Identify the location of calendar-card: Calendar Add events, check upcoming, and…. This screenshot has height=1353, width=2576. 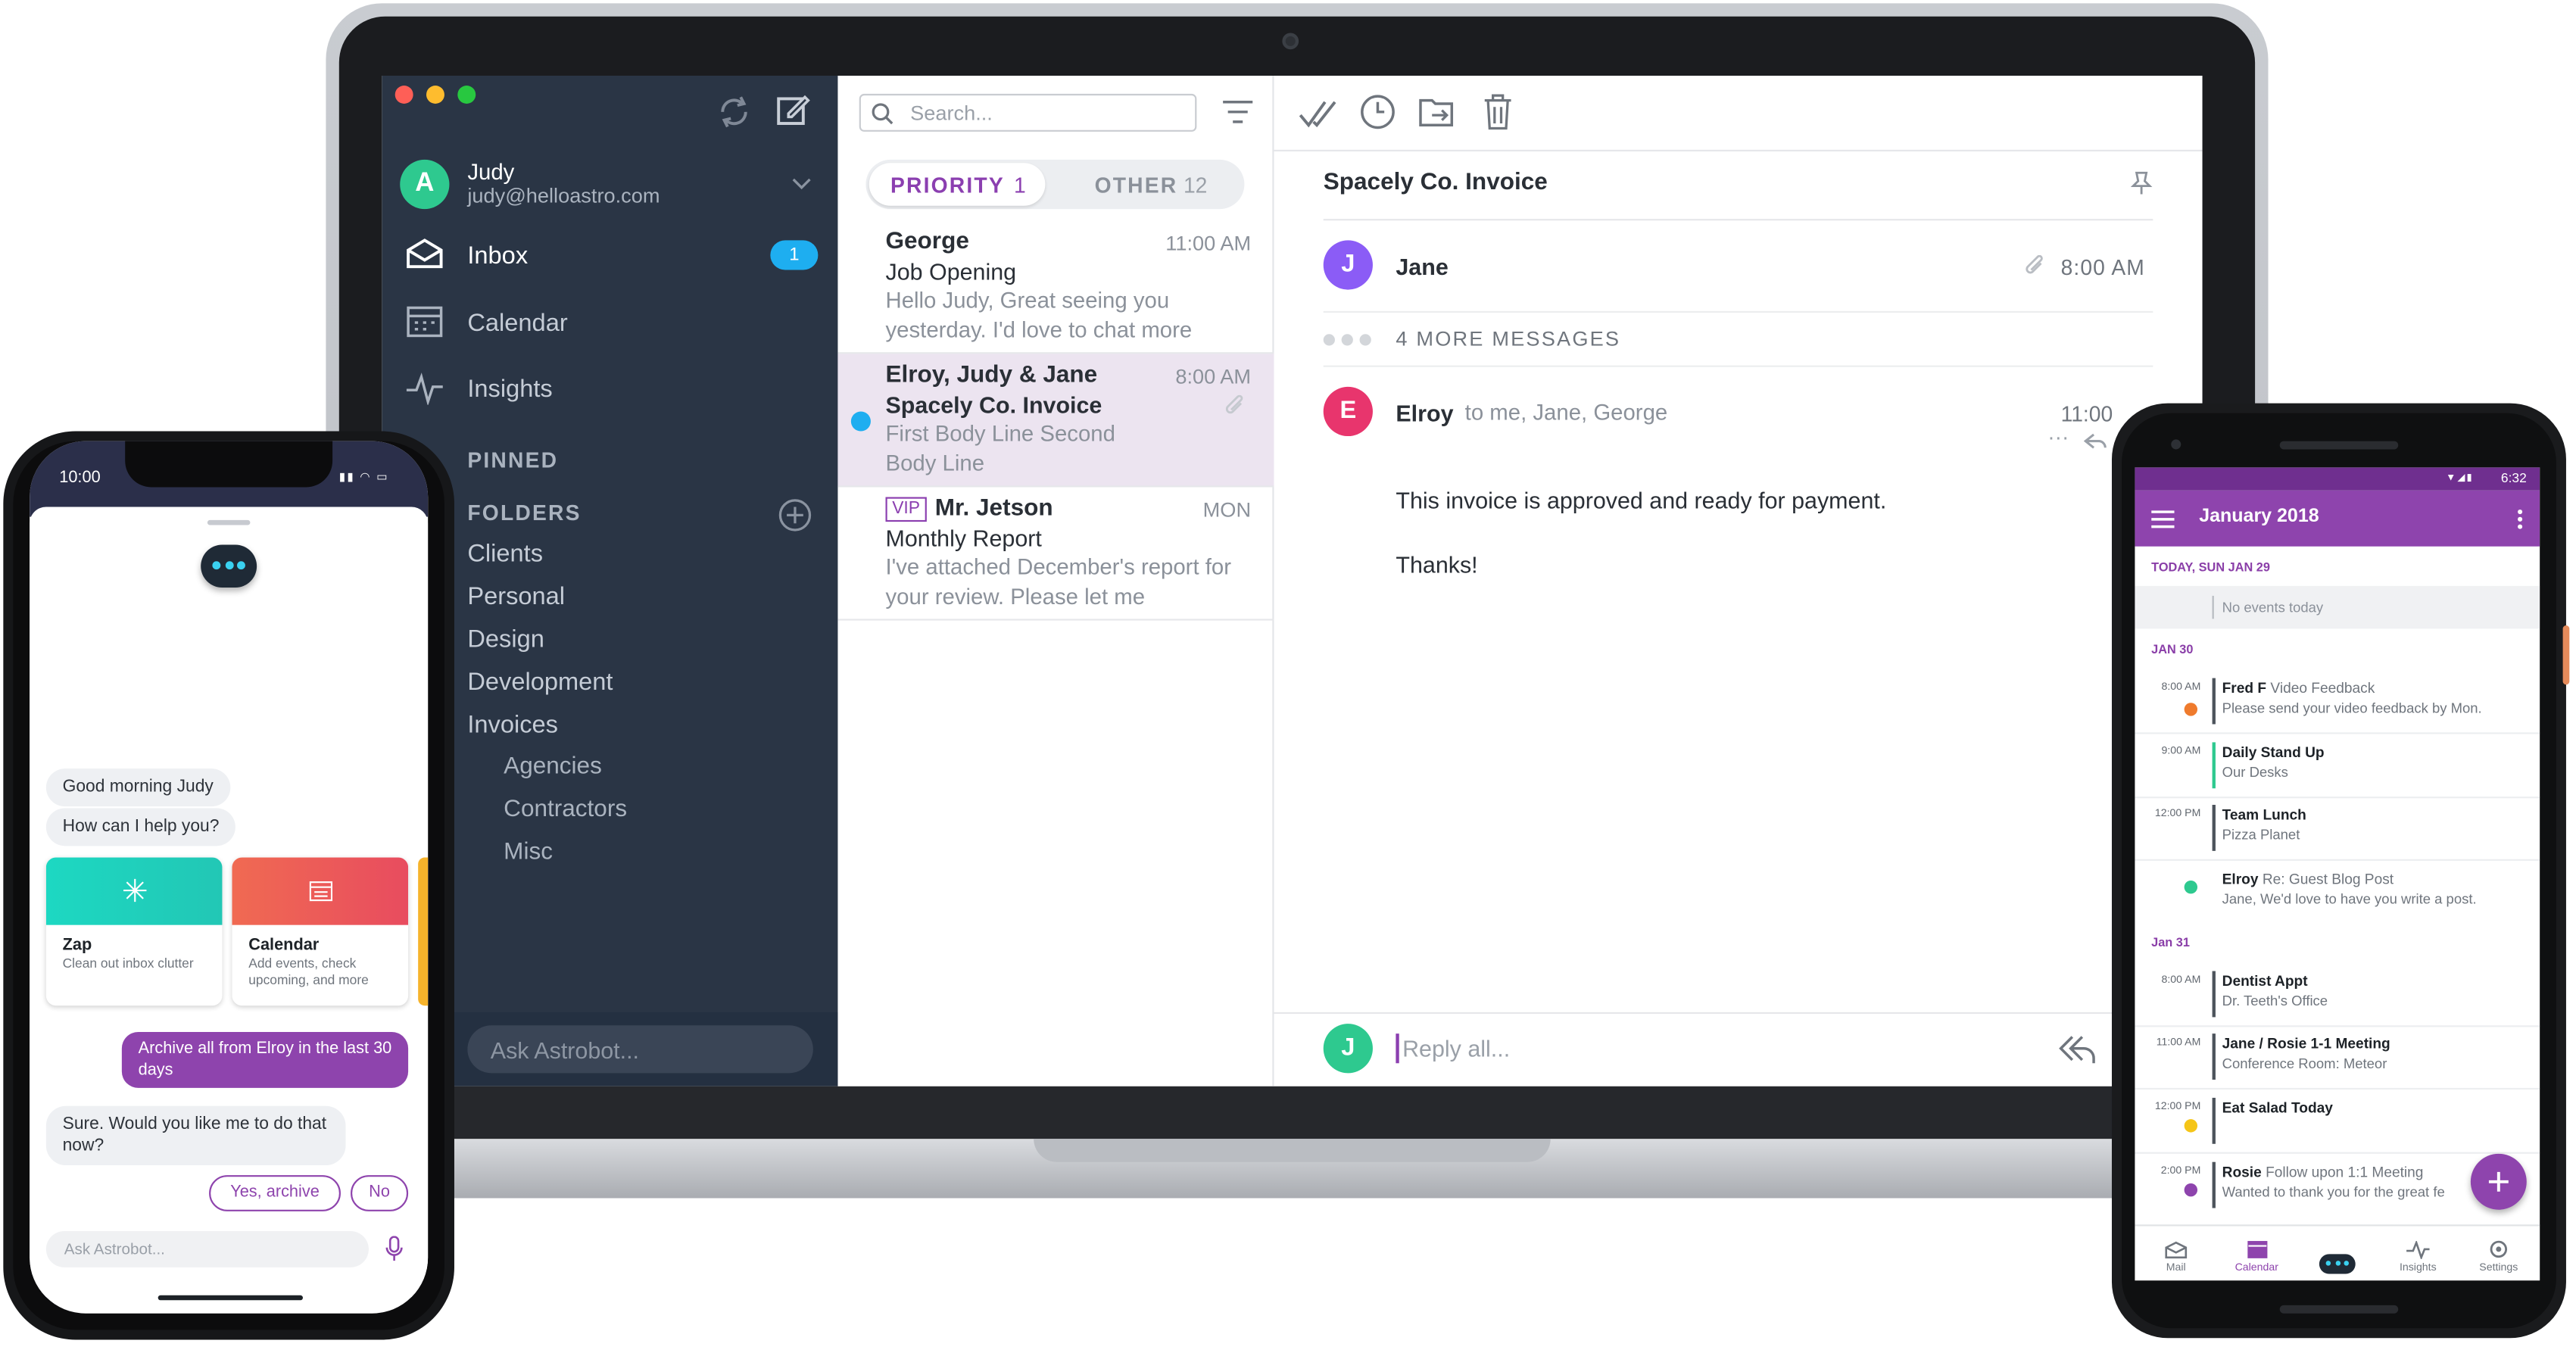
(320, 931).